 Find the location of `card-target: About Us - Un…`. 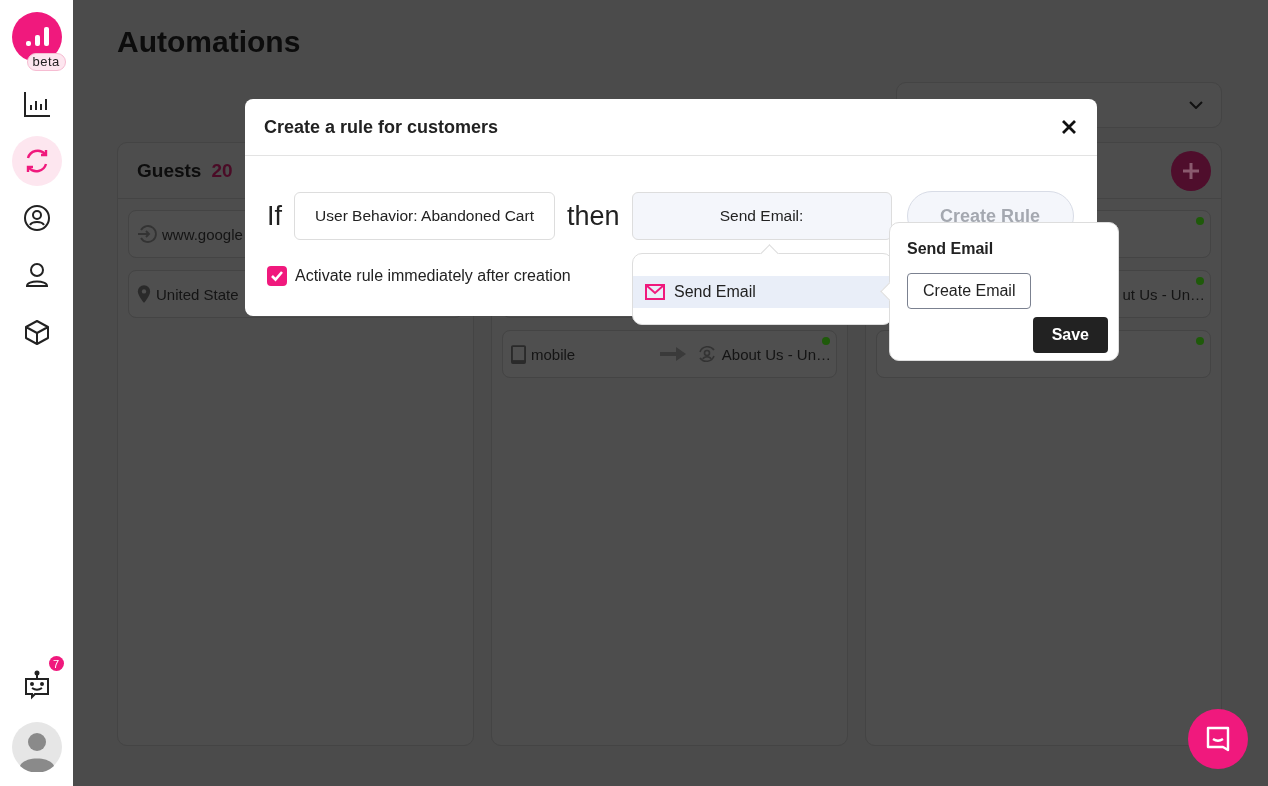

card-target: About Us - Un… is located at coordinates (776, 354).